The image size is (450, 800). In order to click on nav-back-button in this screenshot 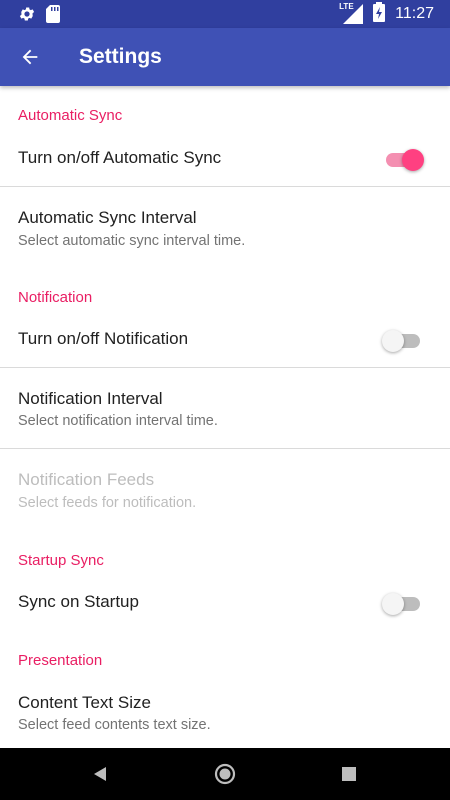, I will do `click(100, 774)`.